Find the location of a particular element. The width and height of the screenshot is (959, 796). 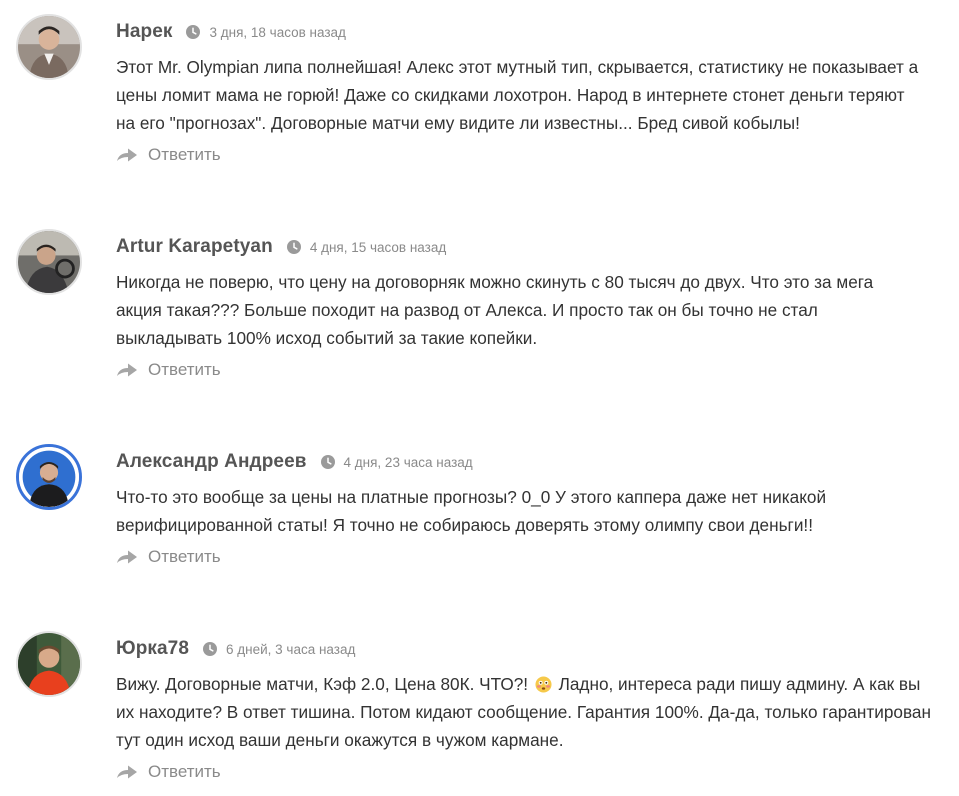

comment-header: Юрка78 6 дней, 3 часа назад is located at coordinates (235, 649).